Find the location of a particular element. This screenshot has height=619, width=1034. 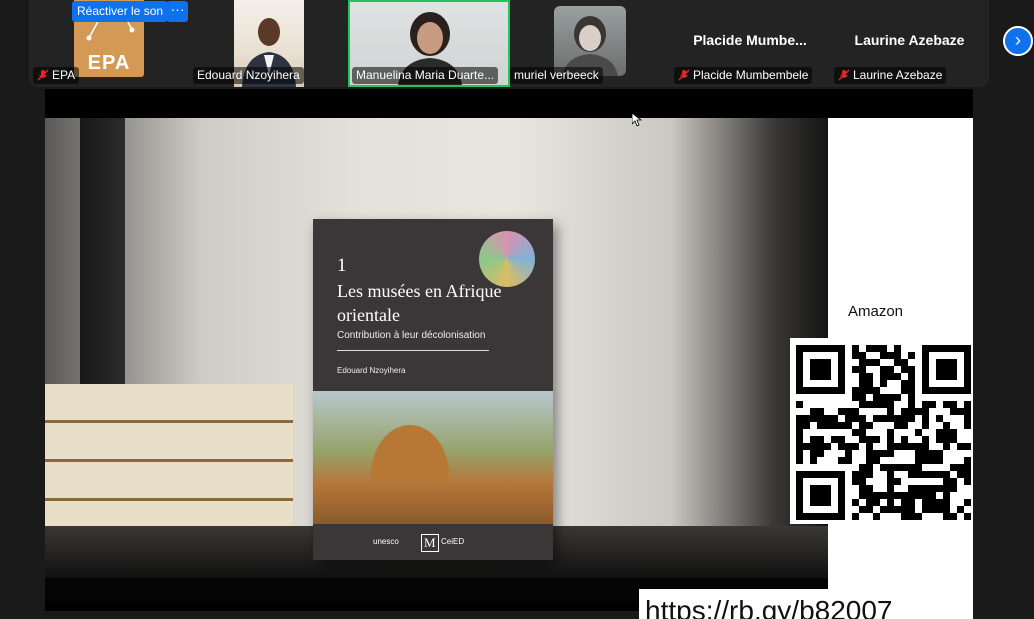

person-silhouette-icon is located at coordinates (590, 46).